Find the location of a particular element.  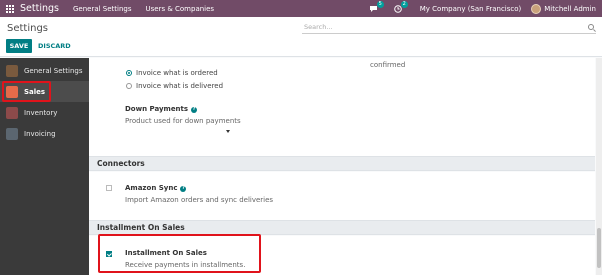

sidebar-item-label: General Settings is located at coordinates (53, 70).